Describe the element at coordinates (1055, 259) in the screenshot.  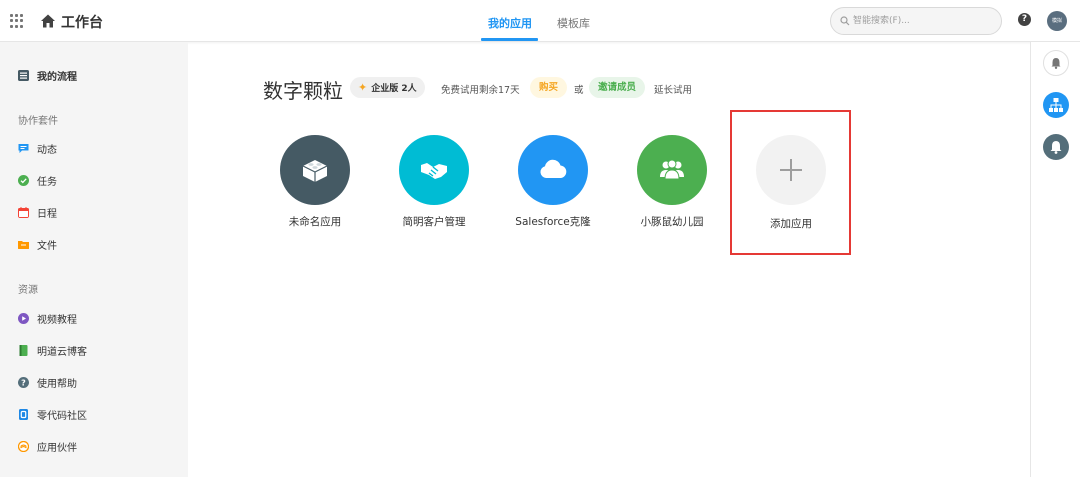
I see `right-rail` at that location.